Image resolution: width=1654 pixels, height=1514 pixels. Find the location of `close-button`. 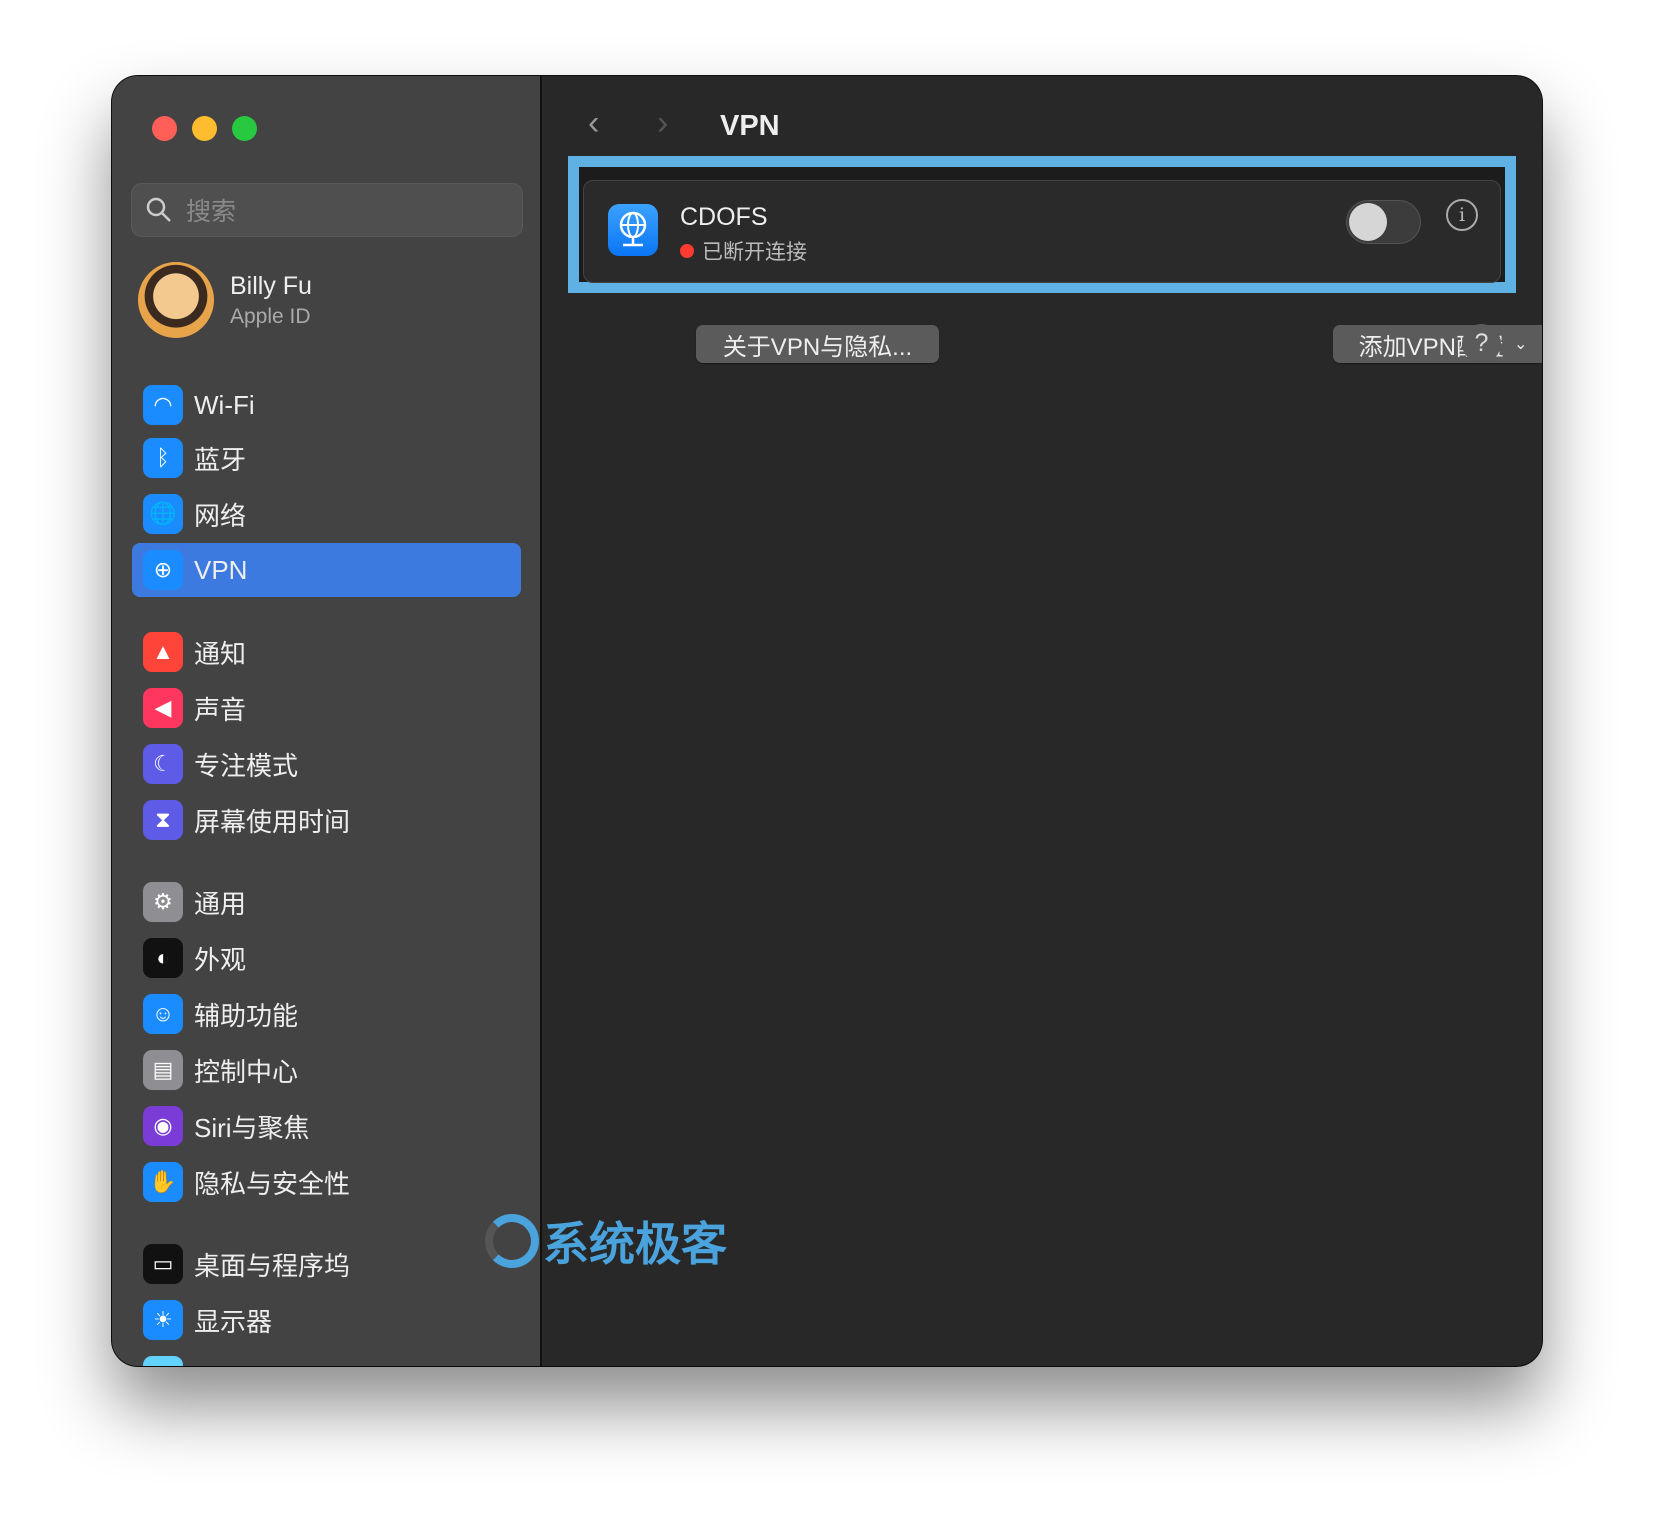

close-button is located at coordinates (164, 128).